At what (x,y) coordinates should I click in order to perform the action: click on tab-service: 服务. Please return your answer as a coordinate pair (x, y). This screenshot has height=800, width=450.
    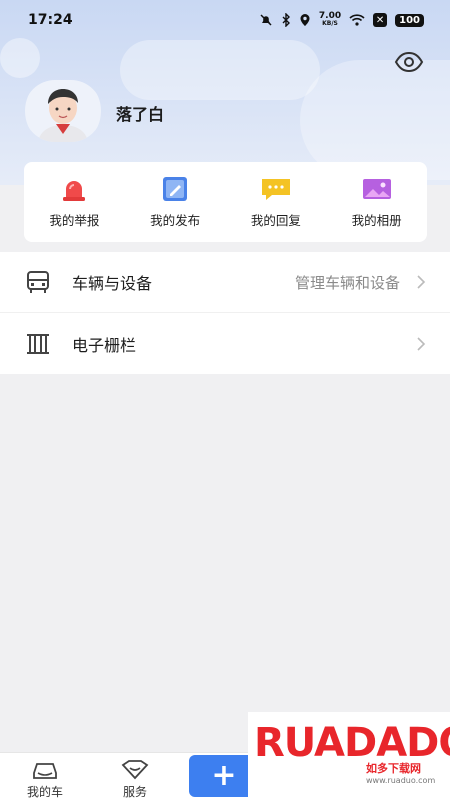
    Looking at the image, I should click on (135, 776).